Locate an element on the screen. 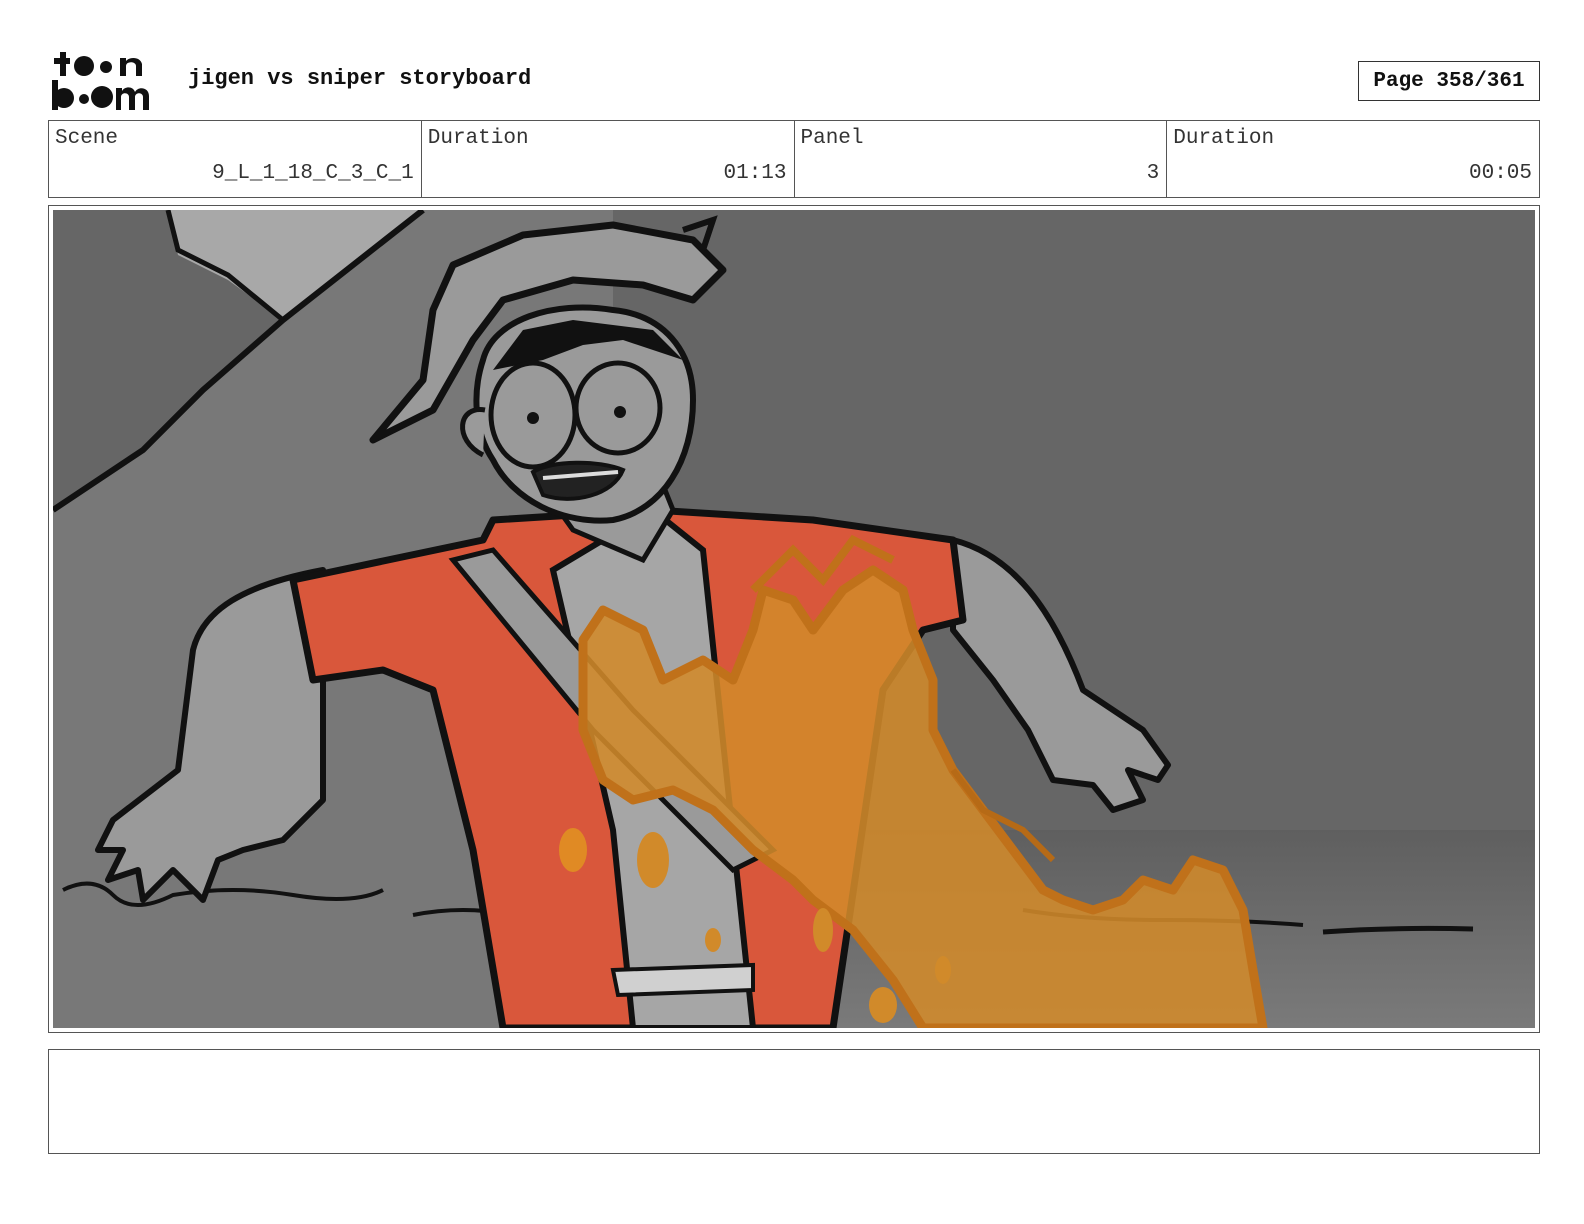 Image resolution: width=1584 pixels, height=1224 pixels. scene-cell: Scene 9_L_1_18_C_3_C_1 is located at coordinates (235, 159).